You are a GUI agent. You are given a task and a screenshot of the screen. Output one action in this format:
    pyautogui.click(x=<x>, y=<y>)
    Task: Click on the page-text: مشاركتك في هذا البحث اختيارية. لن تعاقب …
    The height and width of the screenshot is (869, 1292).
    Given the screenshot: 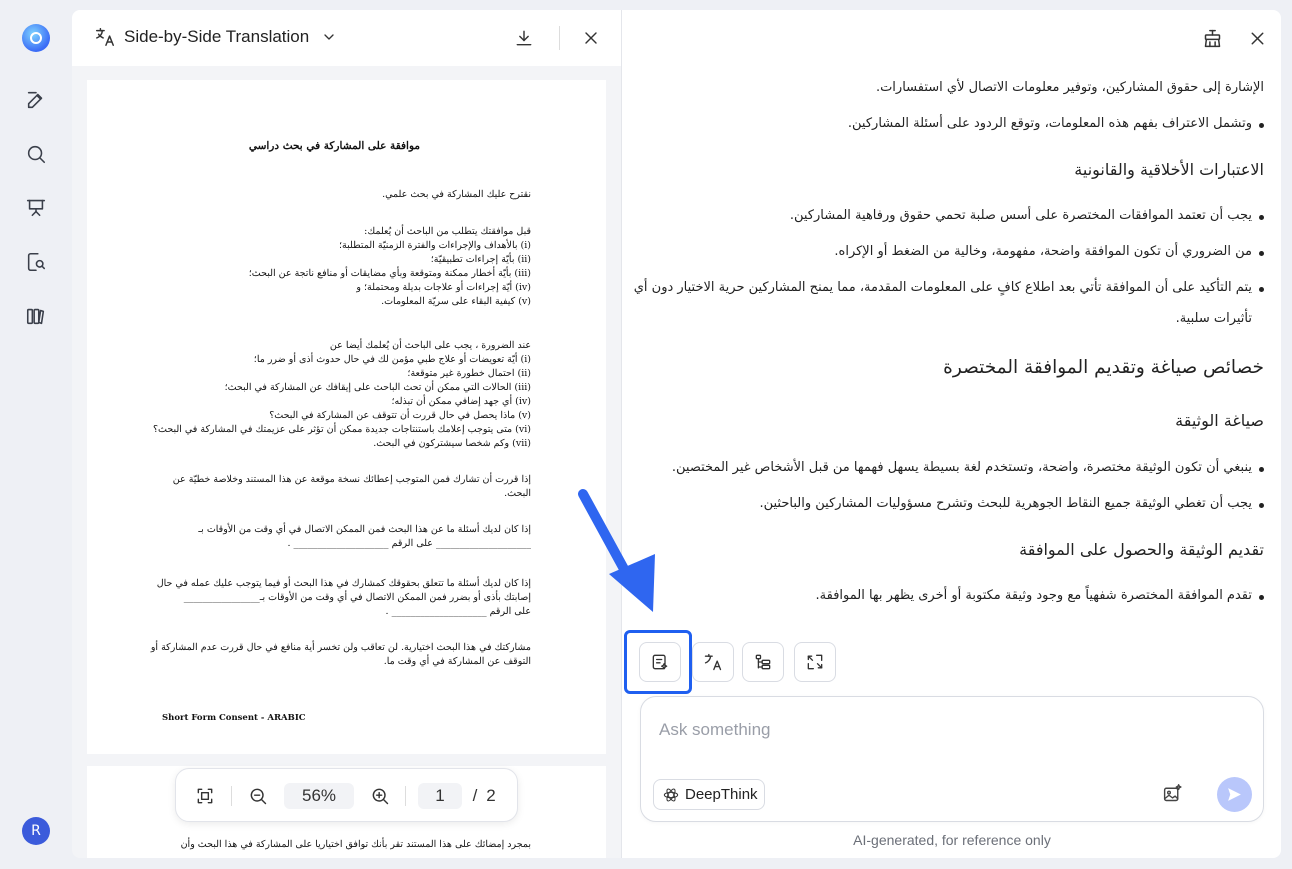 What is the action you would take?
    pyautogui.click(x=340, y=647)
    